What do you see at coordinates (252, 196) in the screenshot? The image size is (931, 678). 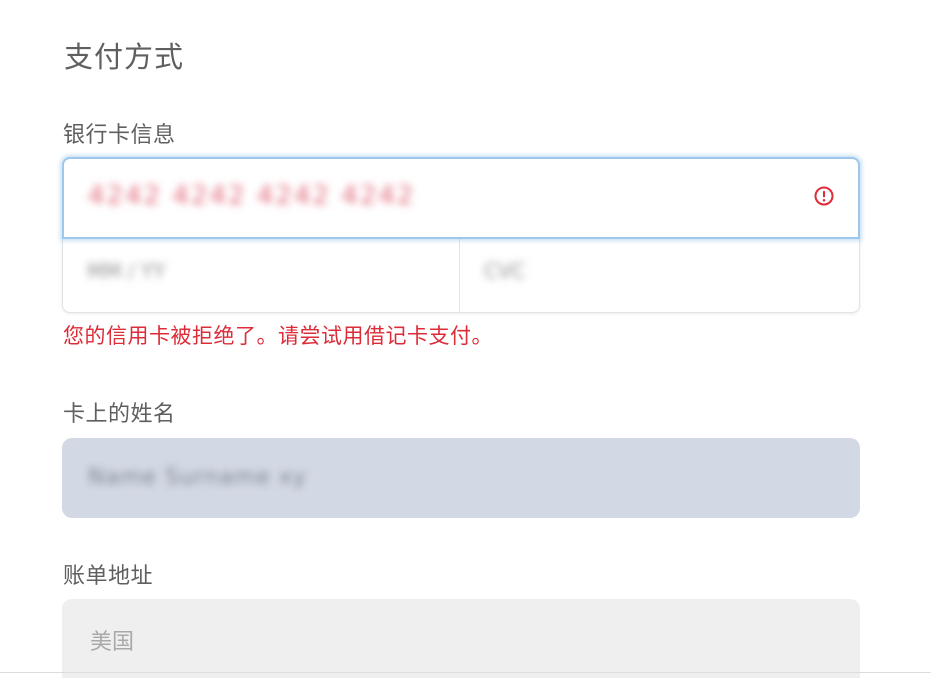 I see `card-number-value: 4242 4242 4242 4242` at bounding box center [252, 196].